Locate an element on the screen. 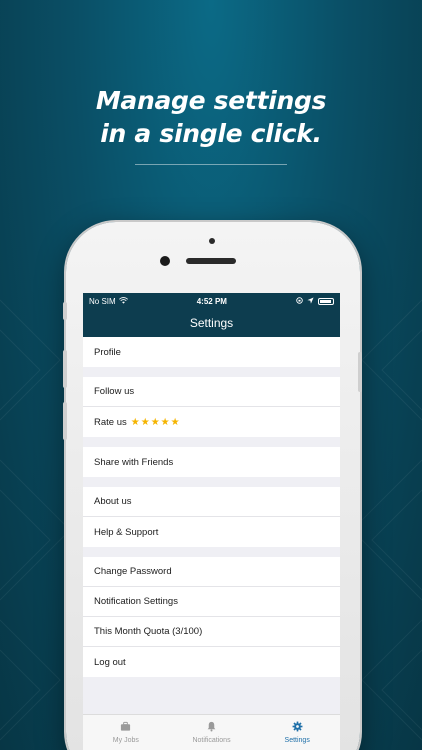 The image size is (422, 750). status-time: 4:52 PM is located at coordinates (211, 301).